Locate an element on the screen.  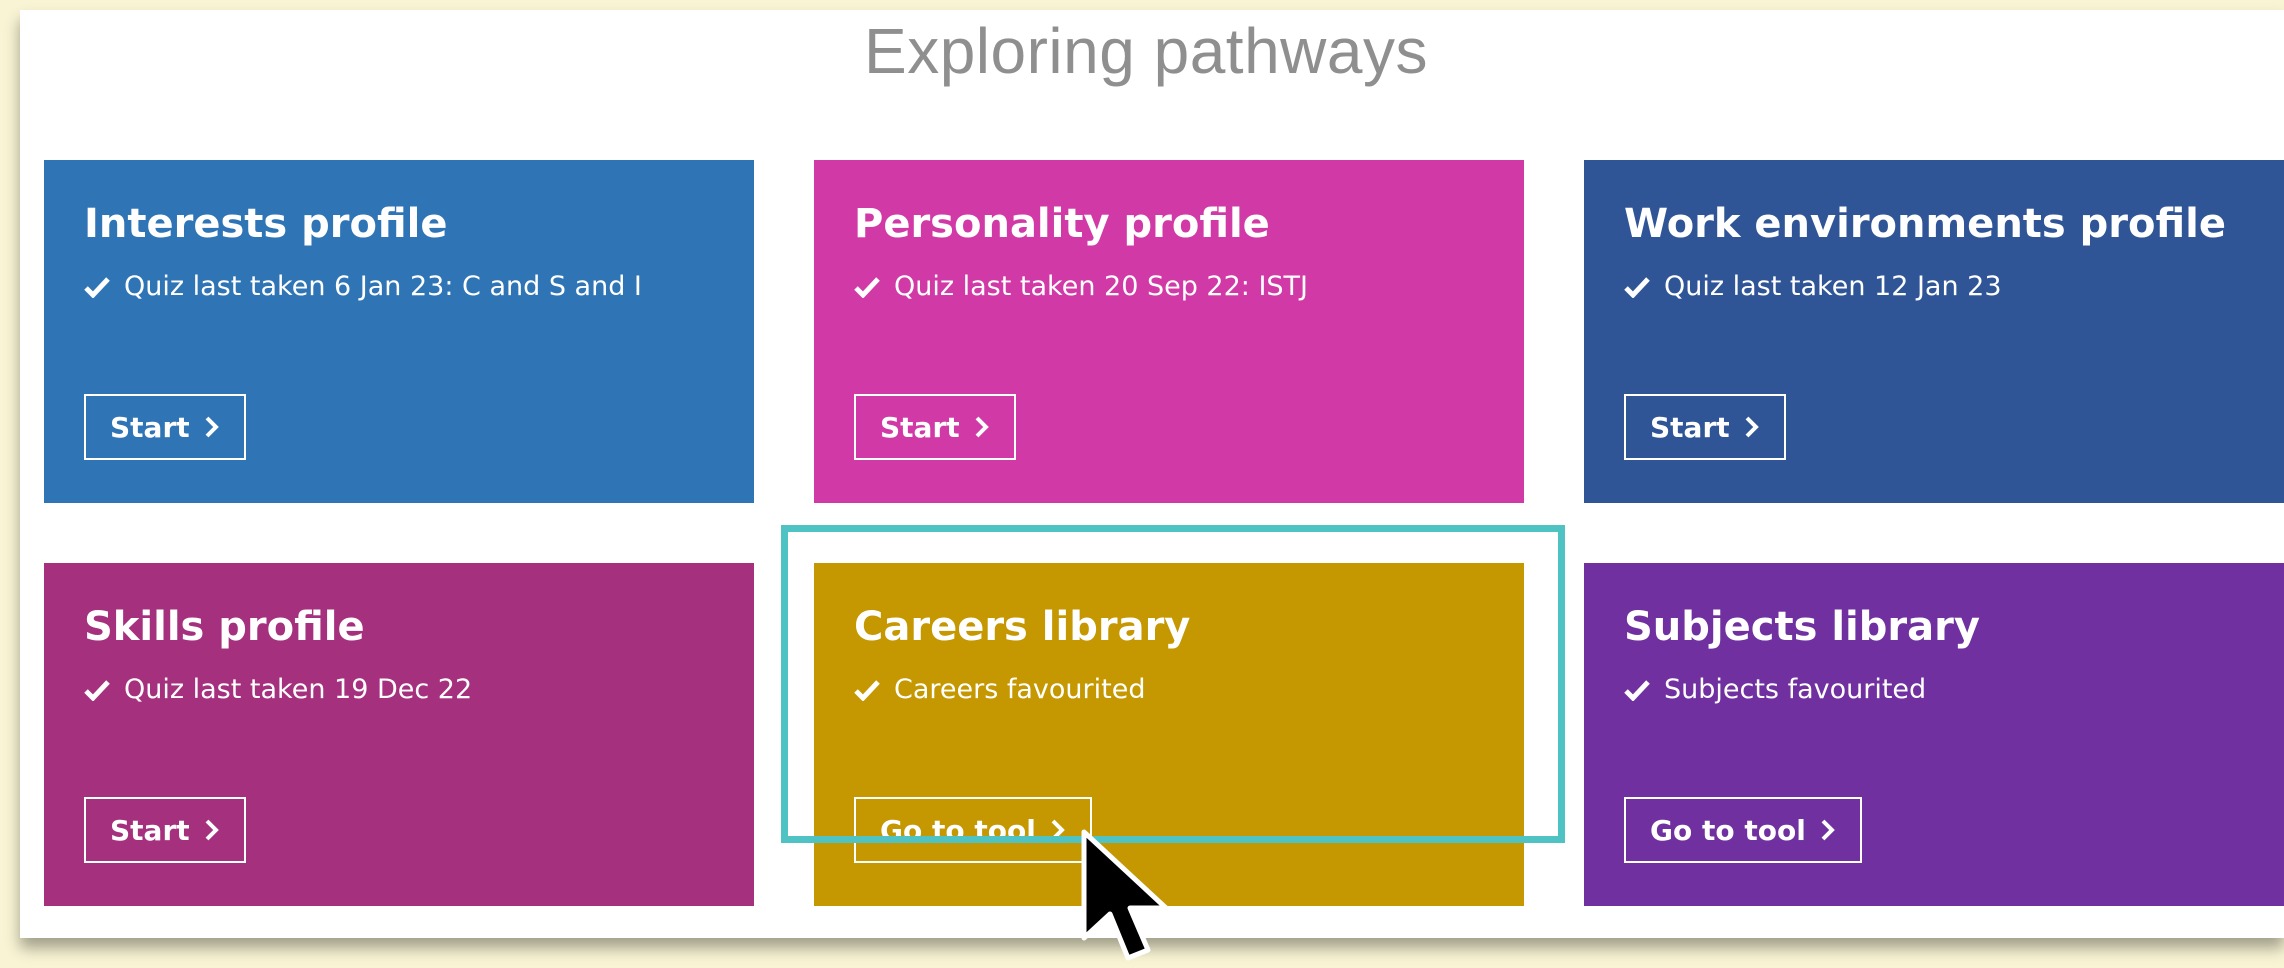
card-status: Quiz last taken 12 Jan 23 is located at coordinates (1813, 287).